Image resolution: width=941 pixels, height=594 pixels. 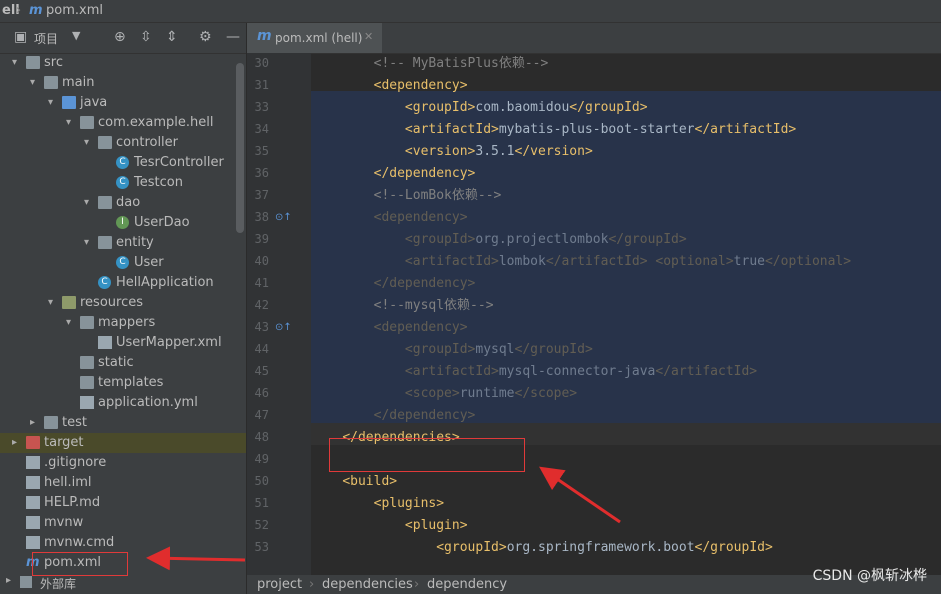 I want to click on tree-item: .gitignore, so click(x=123, y=463).